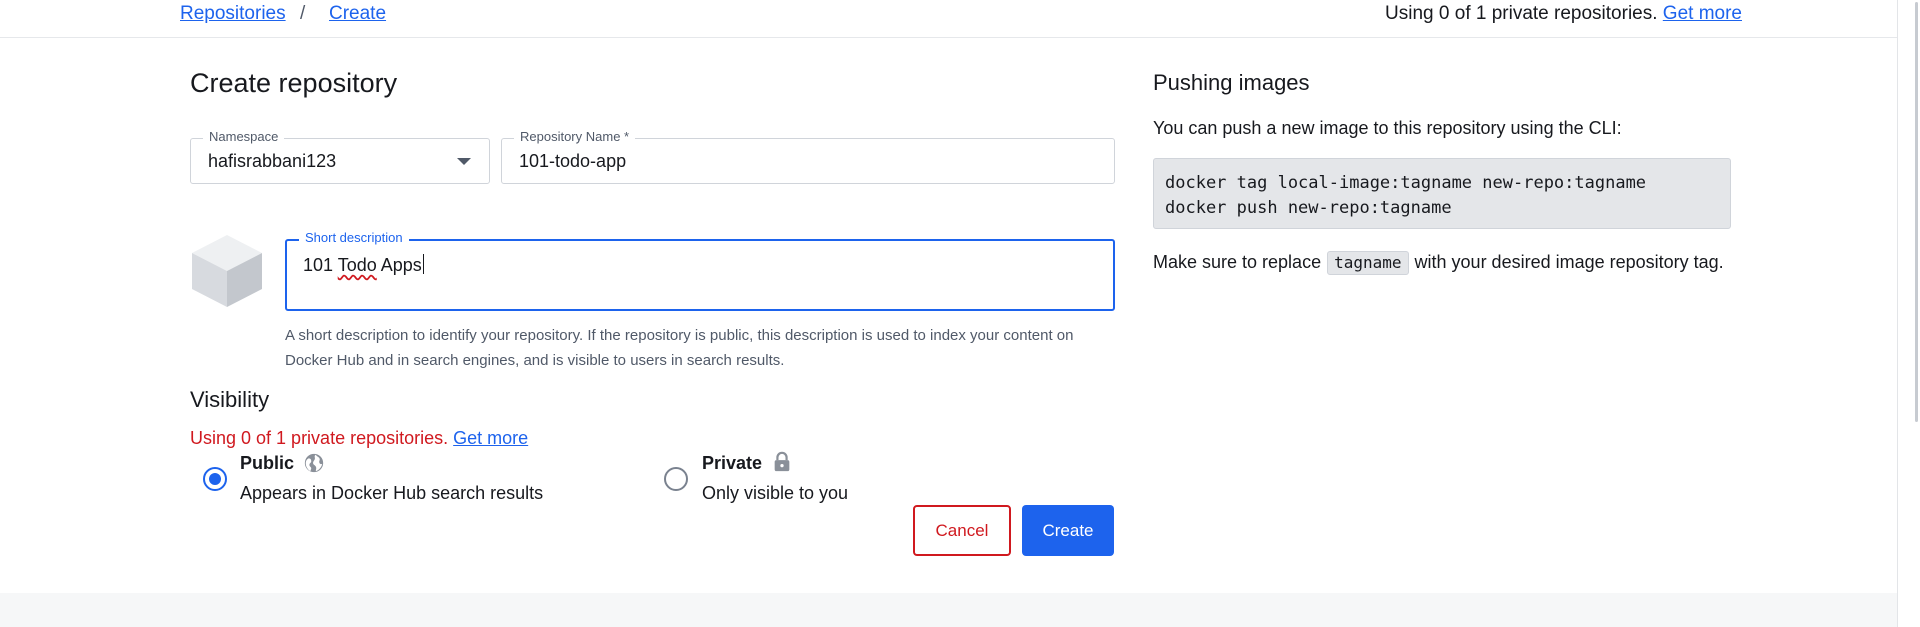 The height and width of the screenshot is (627, 1920). I want to click on short-description-input: Short description 101 Todo Apps, so click(700, 270).